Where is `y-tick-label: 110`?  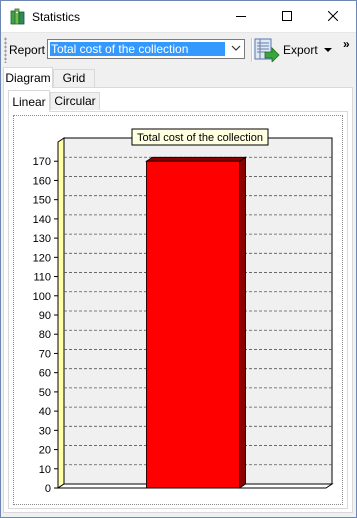
y-tick-label: 110 is located at coordinates (42, 278).